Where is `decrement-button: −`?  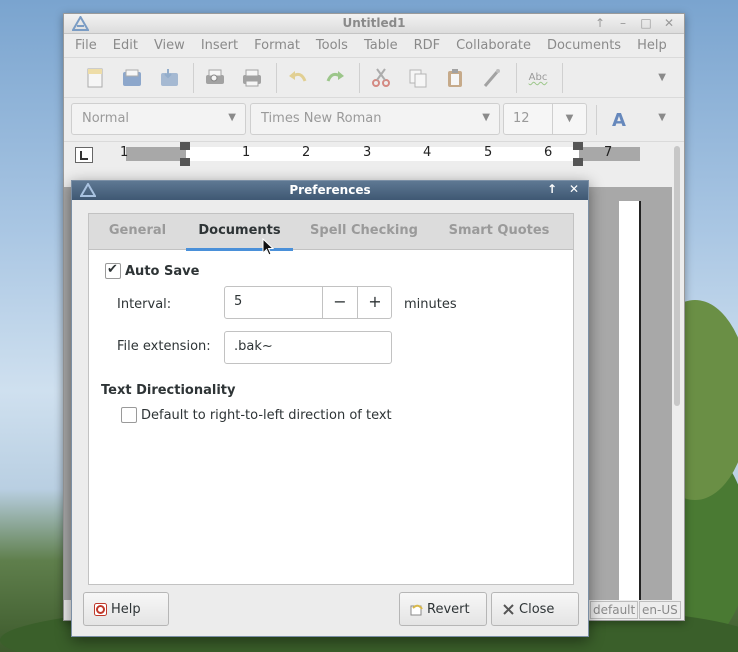
decrement-button: − is located at coordinates (339, 302).